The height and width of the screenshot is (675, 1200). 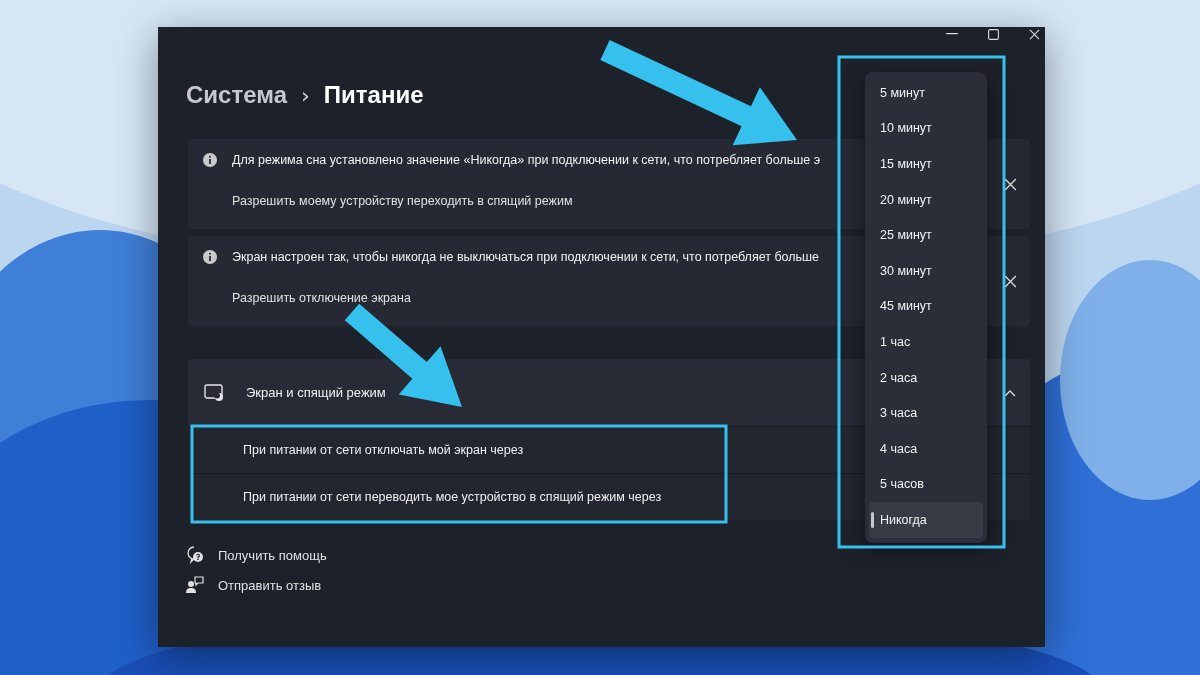 I want to click on setting-label: При питании от сети переводить мое устройство в спящий режим через, so click(x=452, y=497).